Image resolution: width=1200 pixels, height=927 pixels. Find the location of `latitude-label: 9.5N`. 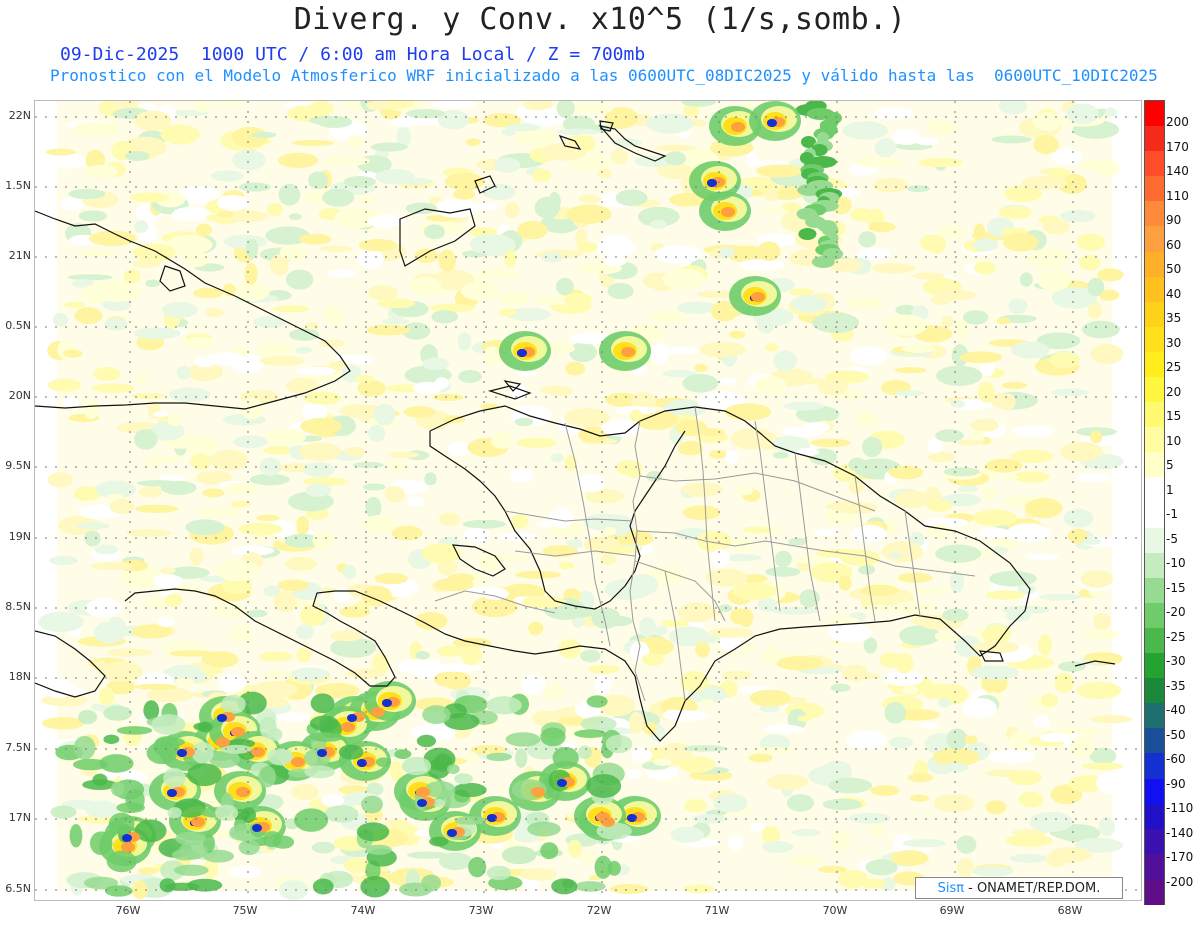

latitude-label: 9.5N is located at coordinates (18, 465).